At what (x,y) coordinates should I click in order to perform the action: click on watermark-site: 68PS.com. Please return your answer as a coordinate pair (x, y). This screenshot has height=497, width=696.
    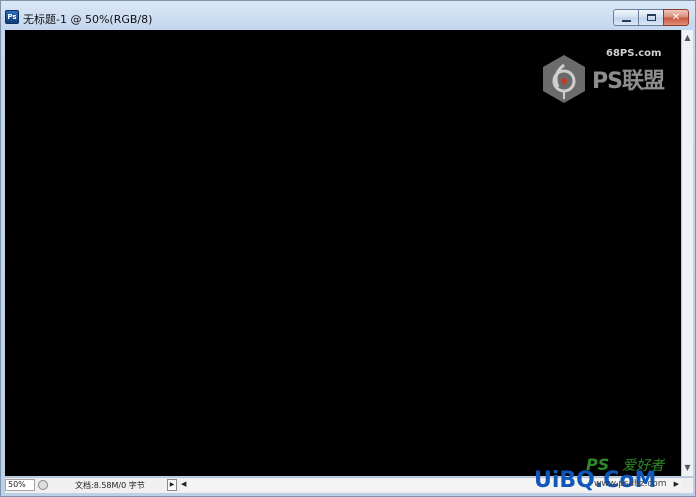
    Looking at the image, I should click on (634, 53).